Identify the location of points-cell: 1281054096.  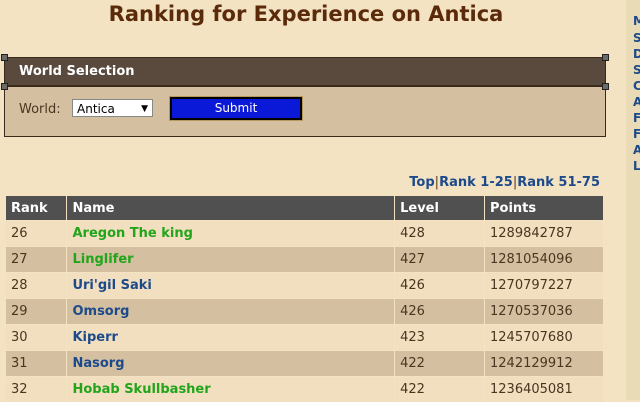
(544, 260).